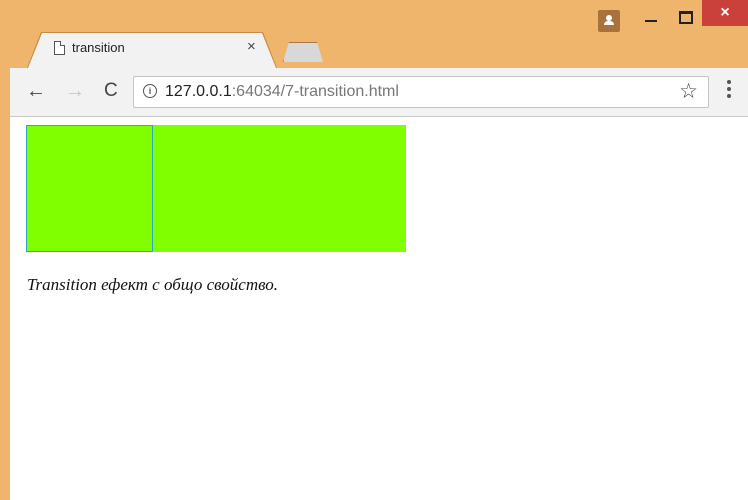 Image resolution: width=748 pixels, height=500 pixels. What do you see at coordinates (685, 17) in the screenshot?
I see `maximize-icon` at bounding box center [685, 17].